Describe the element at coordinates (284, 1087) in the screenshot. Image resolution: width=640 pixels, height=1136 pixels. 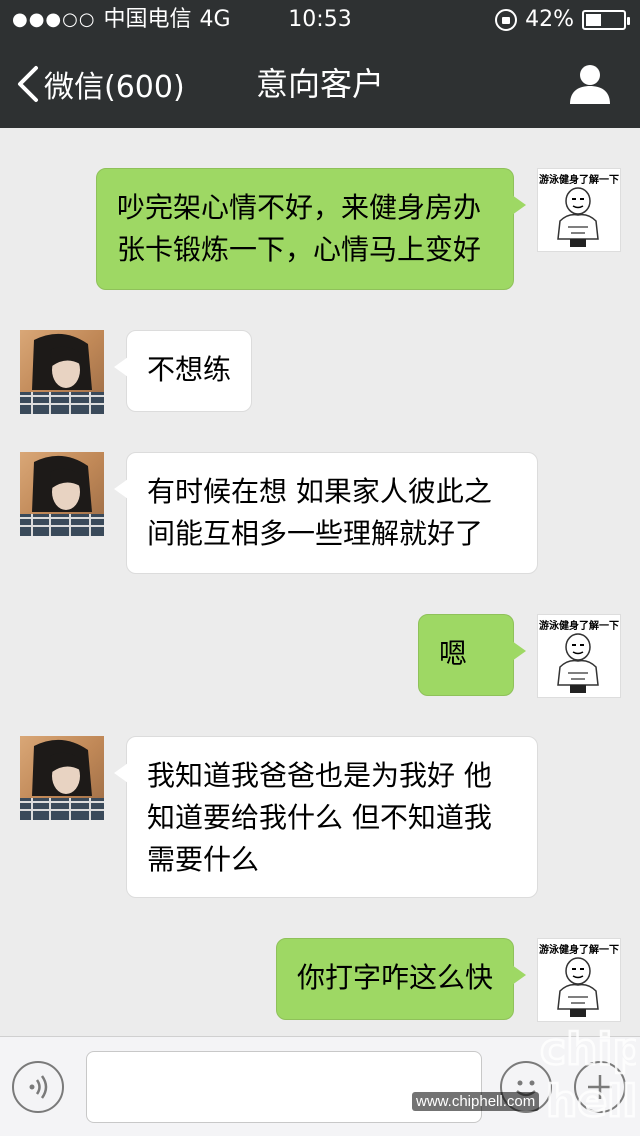
I see `message-input` at that location.